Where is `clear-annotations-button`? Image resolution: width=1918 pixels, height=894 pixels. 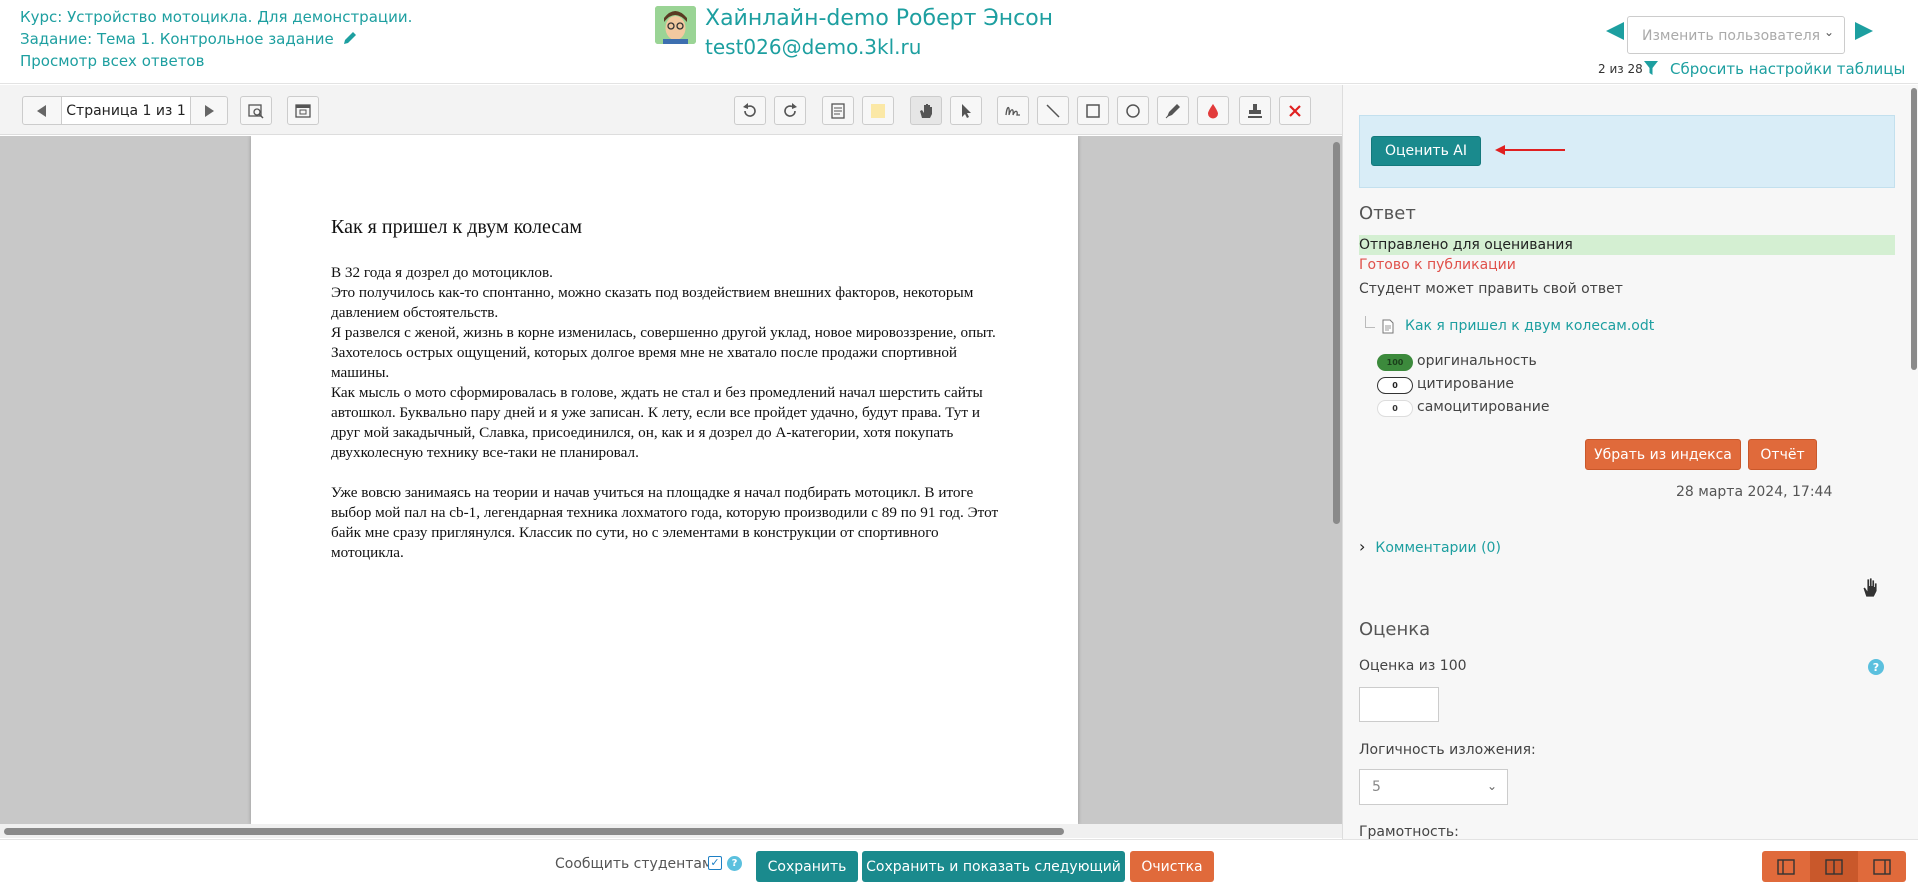
clear-annotations-button is located at coordinates (1295, 110).